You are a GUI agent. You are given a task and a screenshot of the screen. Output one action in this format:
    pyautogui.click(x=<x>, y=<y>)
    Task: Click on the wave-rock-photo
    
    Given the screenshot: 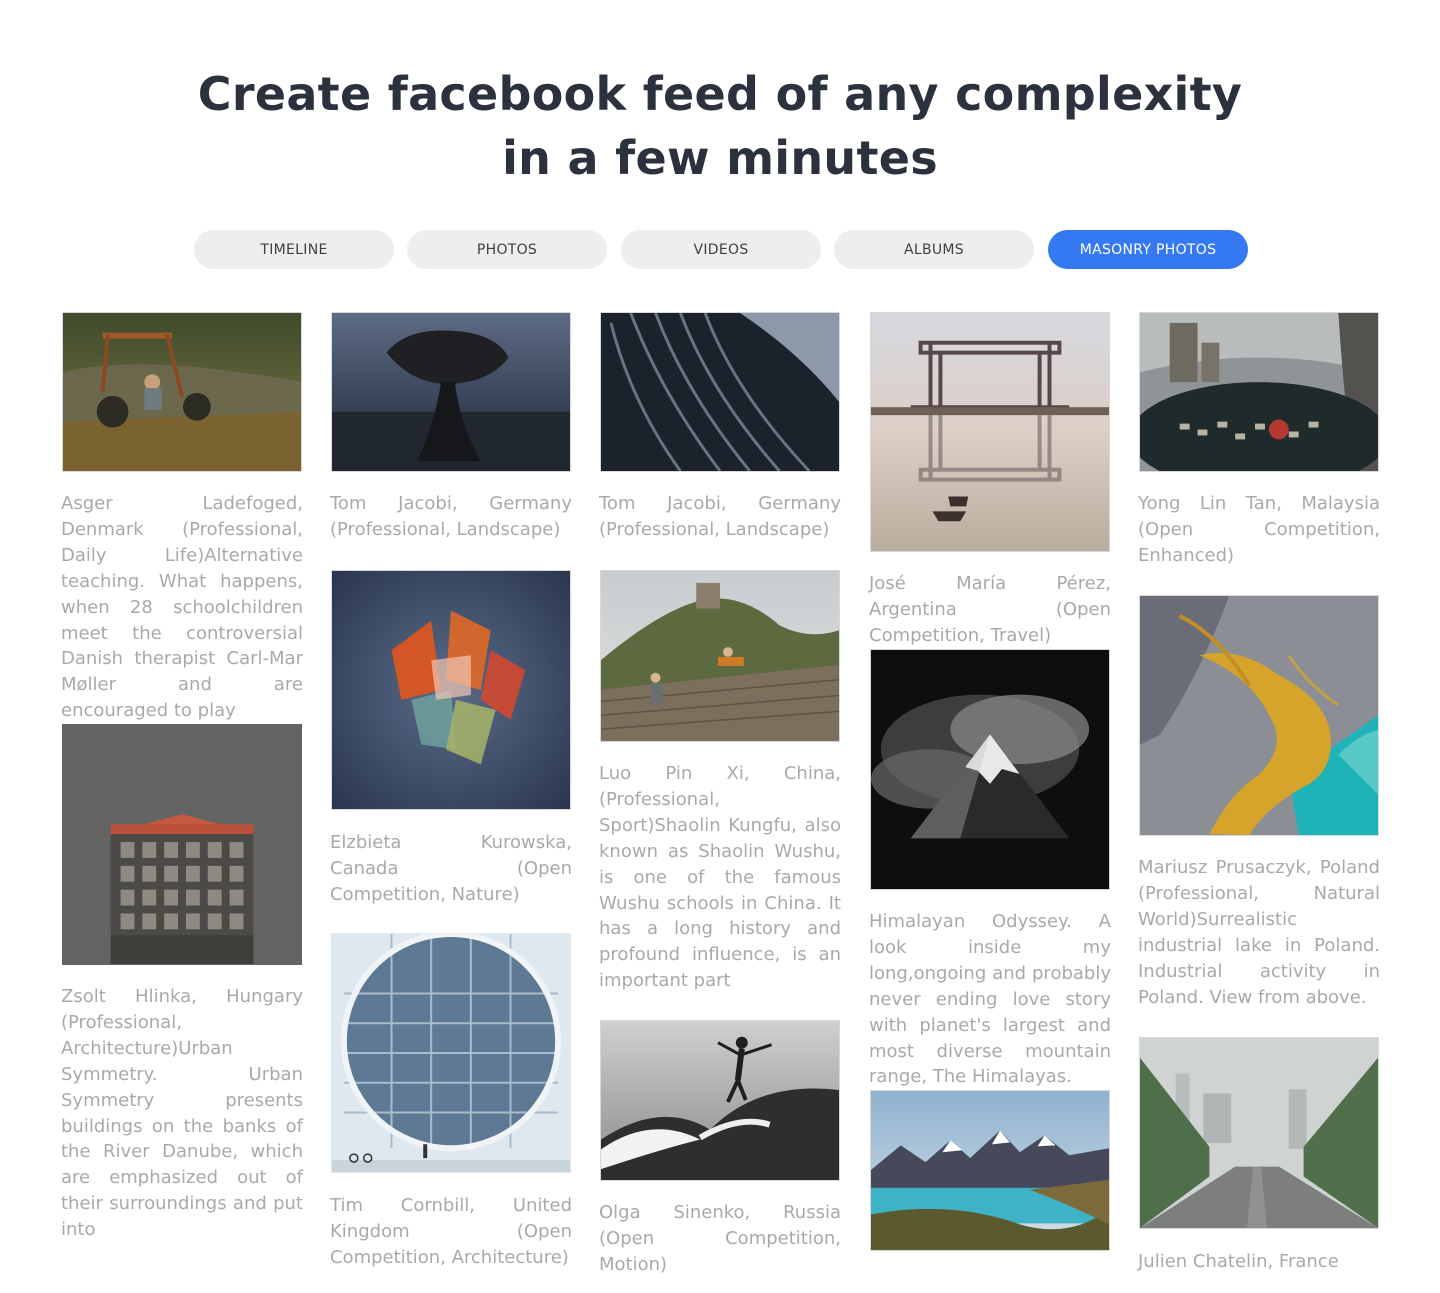 What is the action you would take?
    pyautogui.click(x=720, y=392)
    